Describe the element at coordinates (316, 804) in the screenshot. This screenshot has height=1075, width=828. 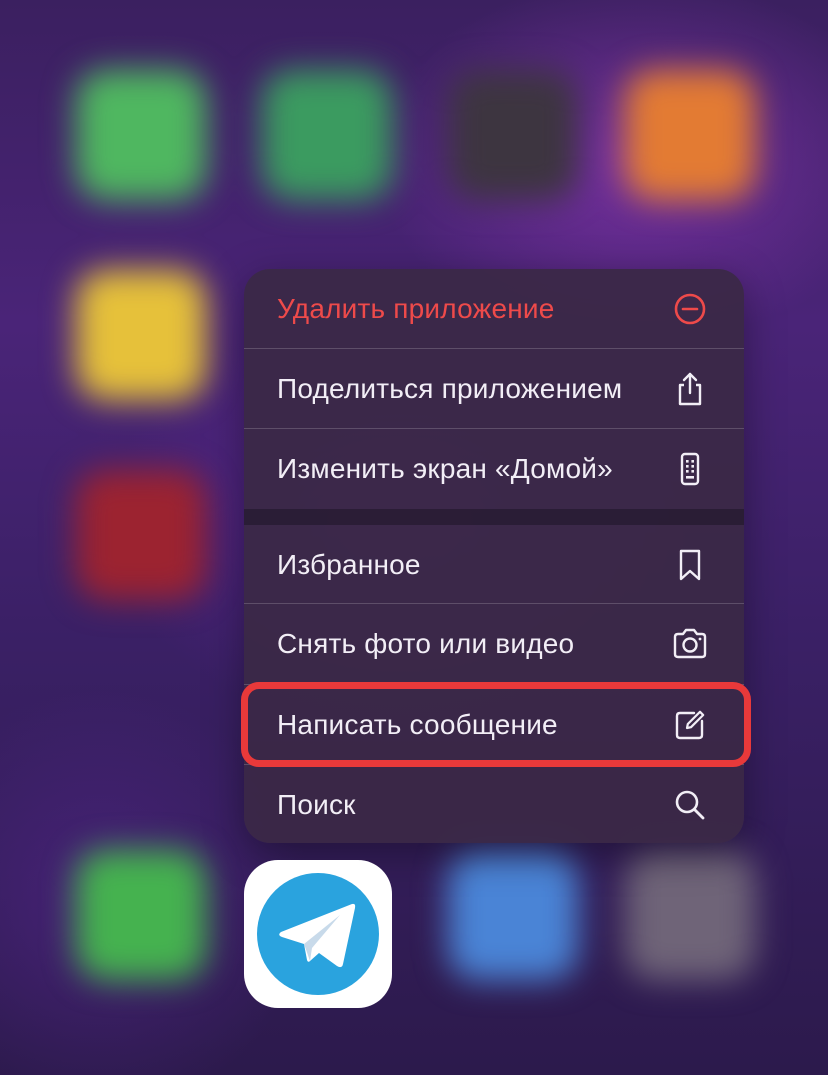
I see `menu-item-label: Поиск` at that location.